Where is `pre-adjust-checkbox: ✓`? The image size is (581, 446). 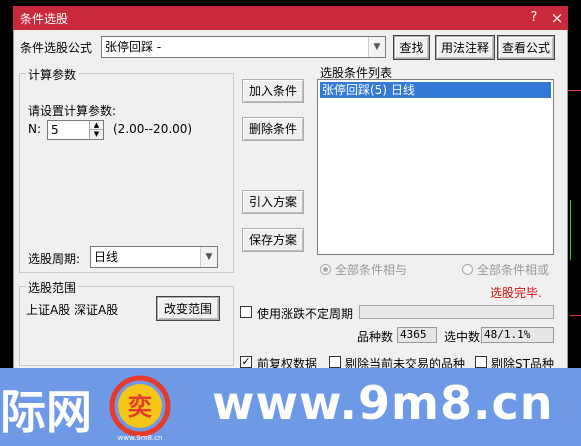 pre-adjust-checkbox: ✓ is located at coordinates (246, 362).